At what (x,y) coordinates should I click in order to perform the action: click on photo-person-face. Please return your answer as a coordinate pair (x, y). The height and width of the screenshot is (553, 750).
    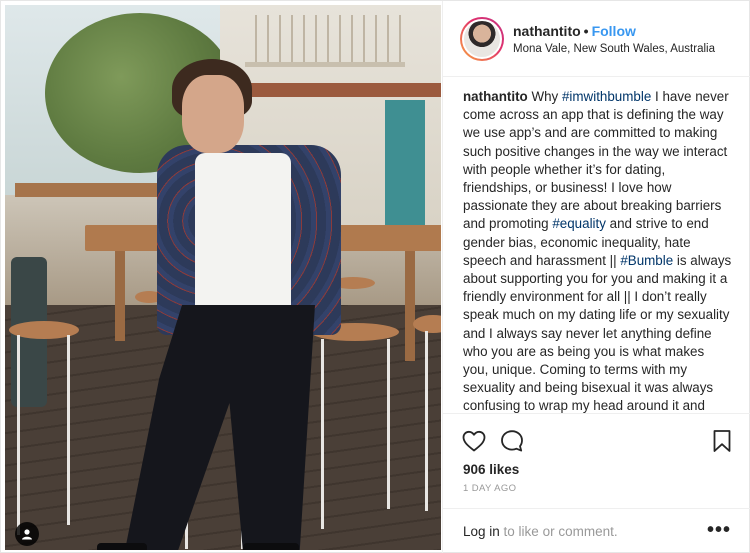
    Looking at the image, I should click on (213, 114).